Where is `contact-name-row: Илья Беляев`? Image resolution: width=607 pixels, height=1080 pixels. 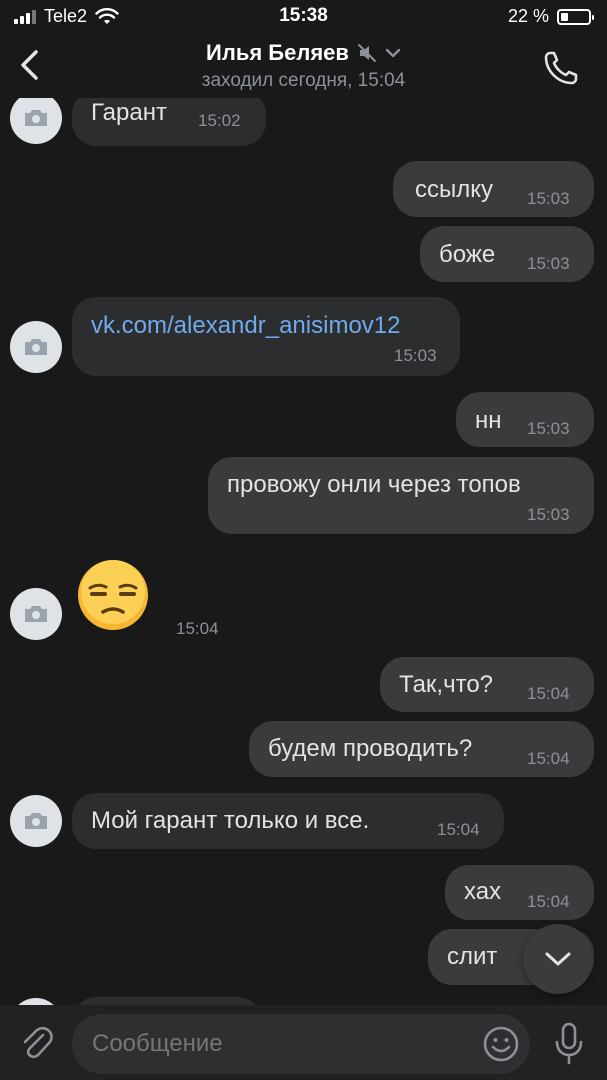 contact-name-row: Илья Беляев is located at coordinates (303, 53).